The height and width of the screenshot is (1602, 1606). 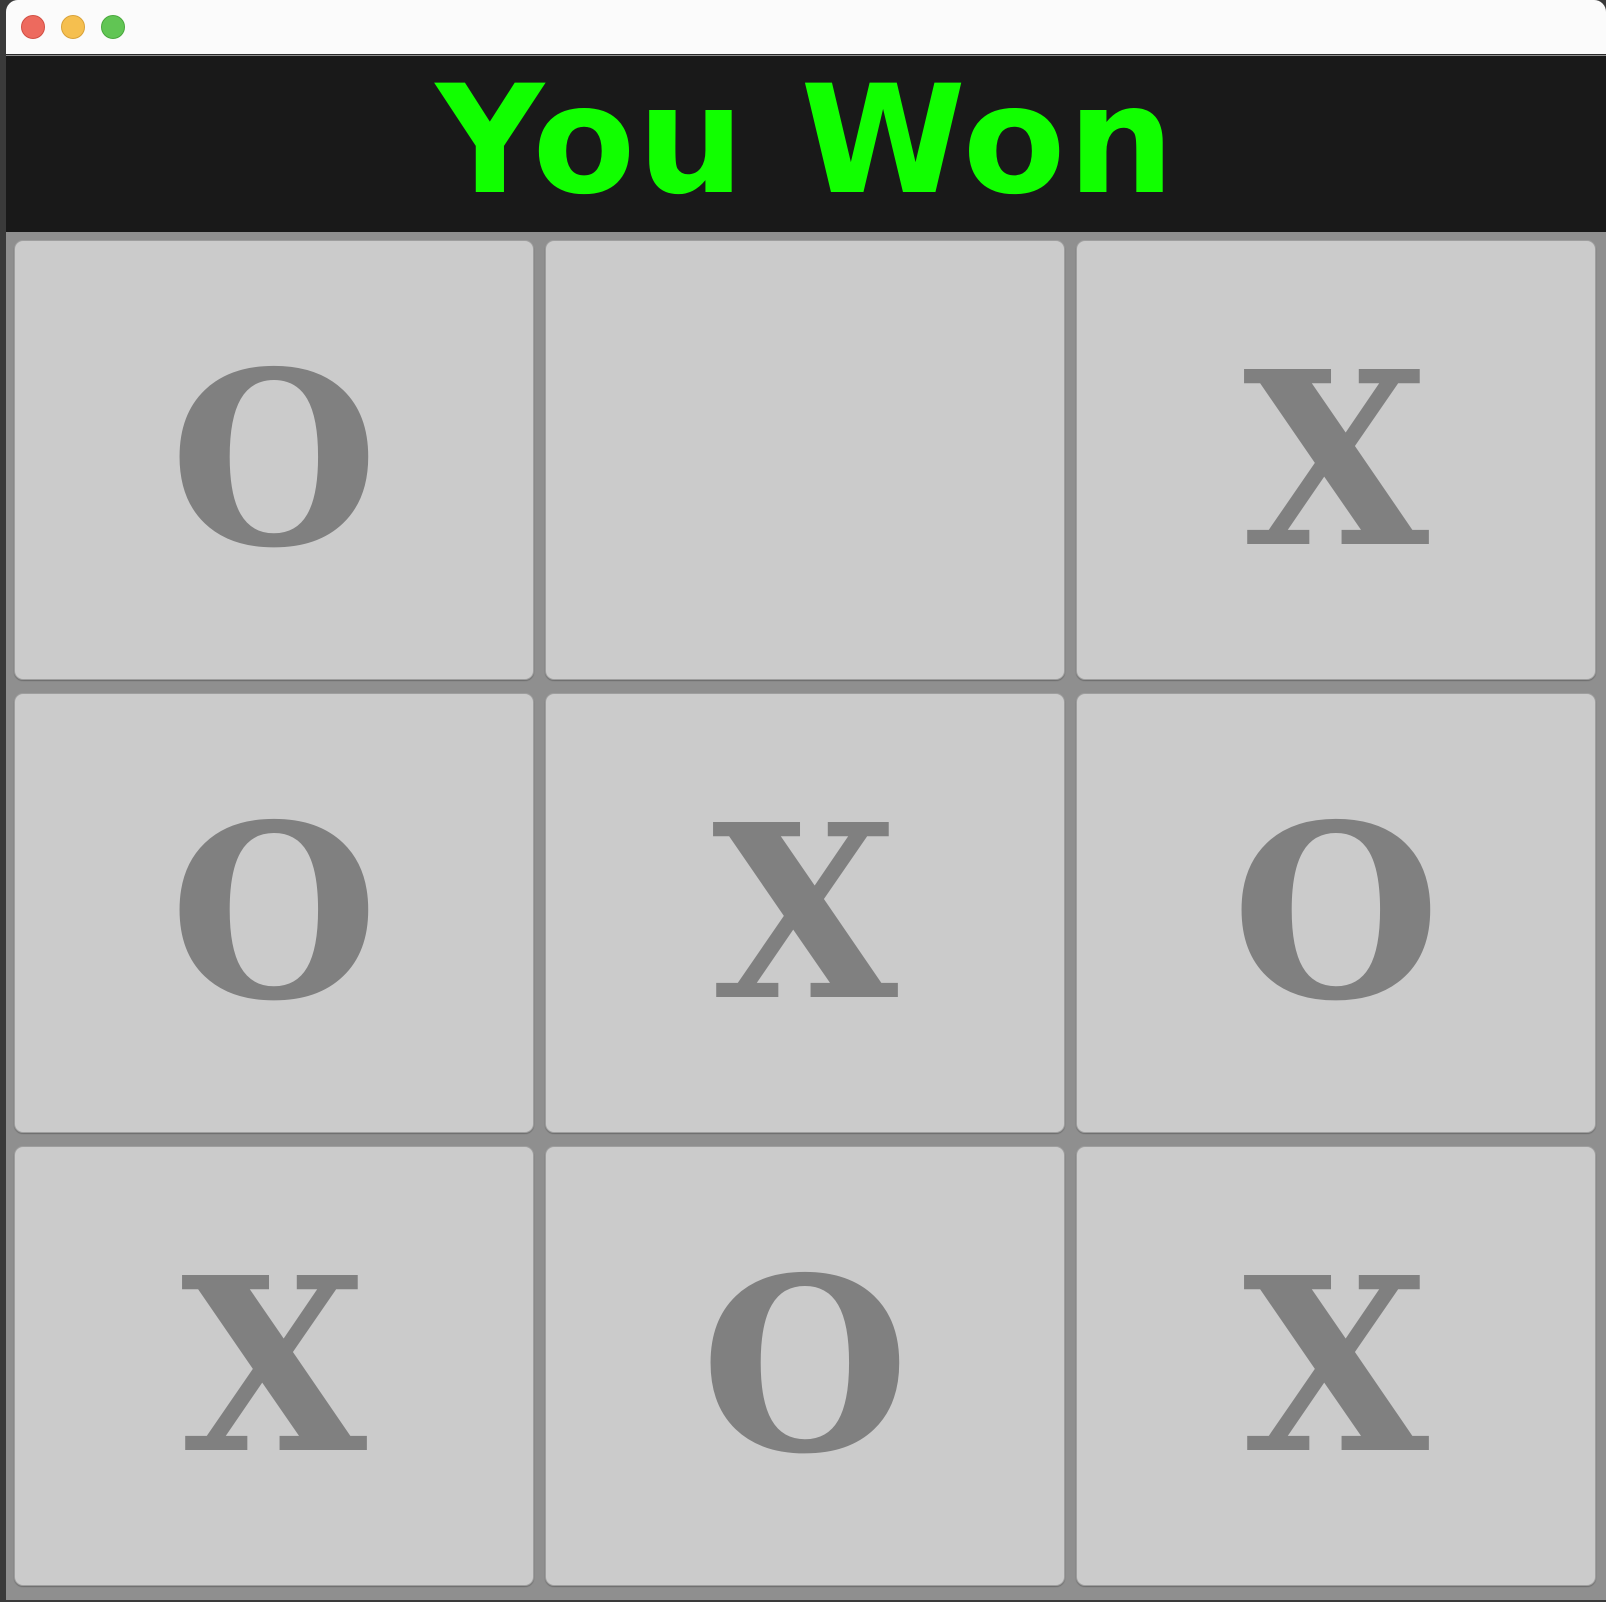 I want to click on board-cell-r1-c1: O, so click(x=274, y=460).